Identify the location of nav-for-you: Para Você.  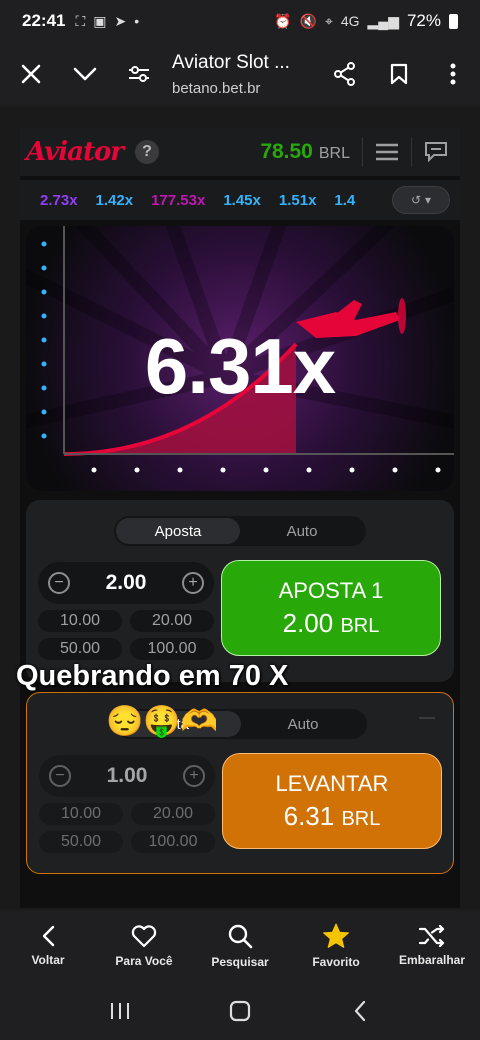
(144, 946).